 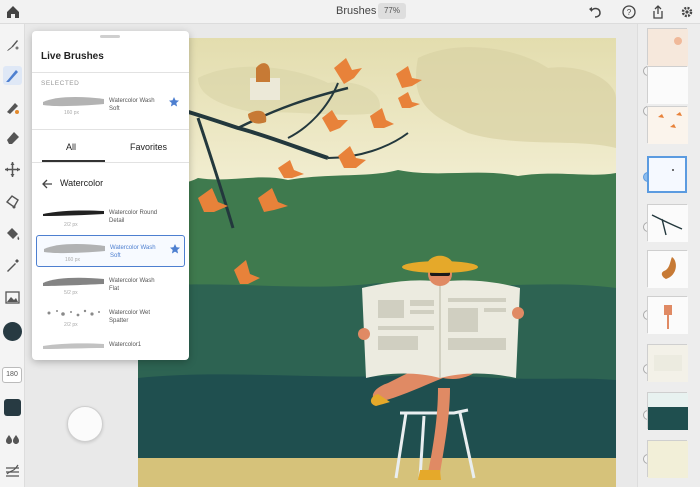 I want to click on tab-favorites: Favorites, so click(x=148, y=147).